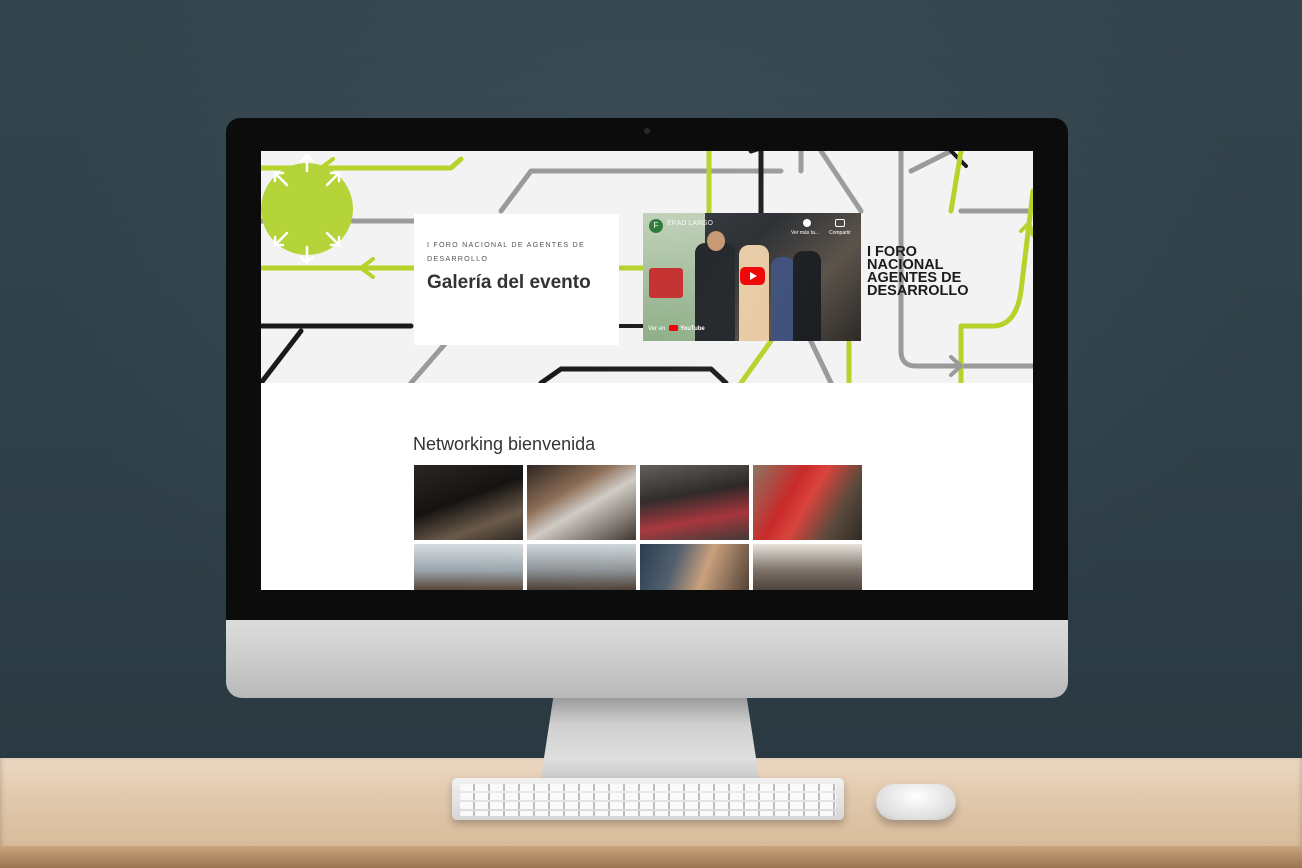 The height and width of the screenshot is (868, 1302). What do you see at coordinates (918, 291) in the screenshot?
I see `logo-line: DESARROLLO` at bounding box center [918, 291].